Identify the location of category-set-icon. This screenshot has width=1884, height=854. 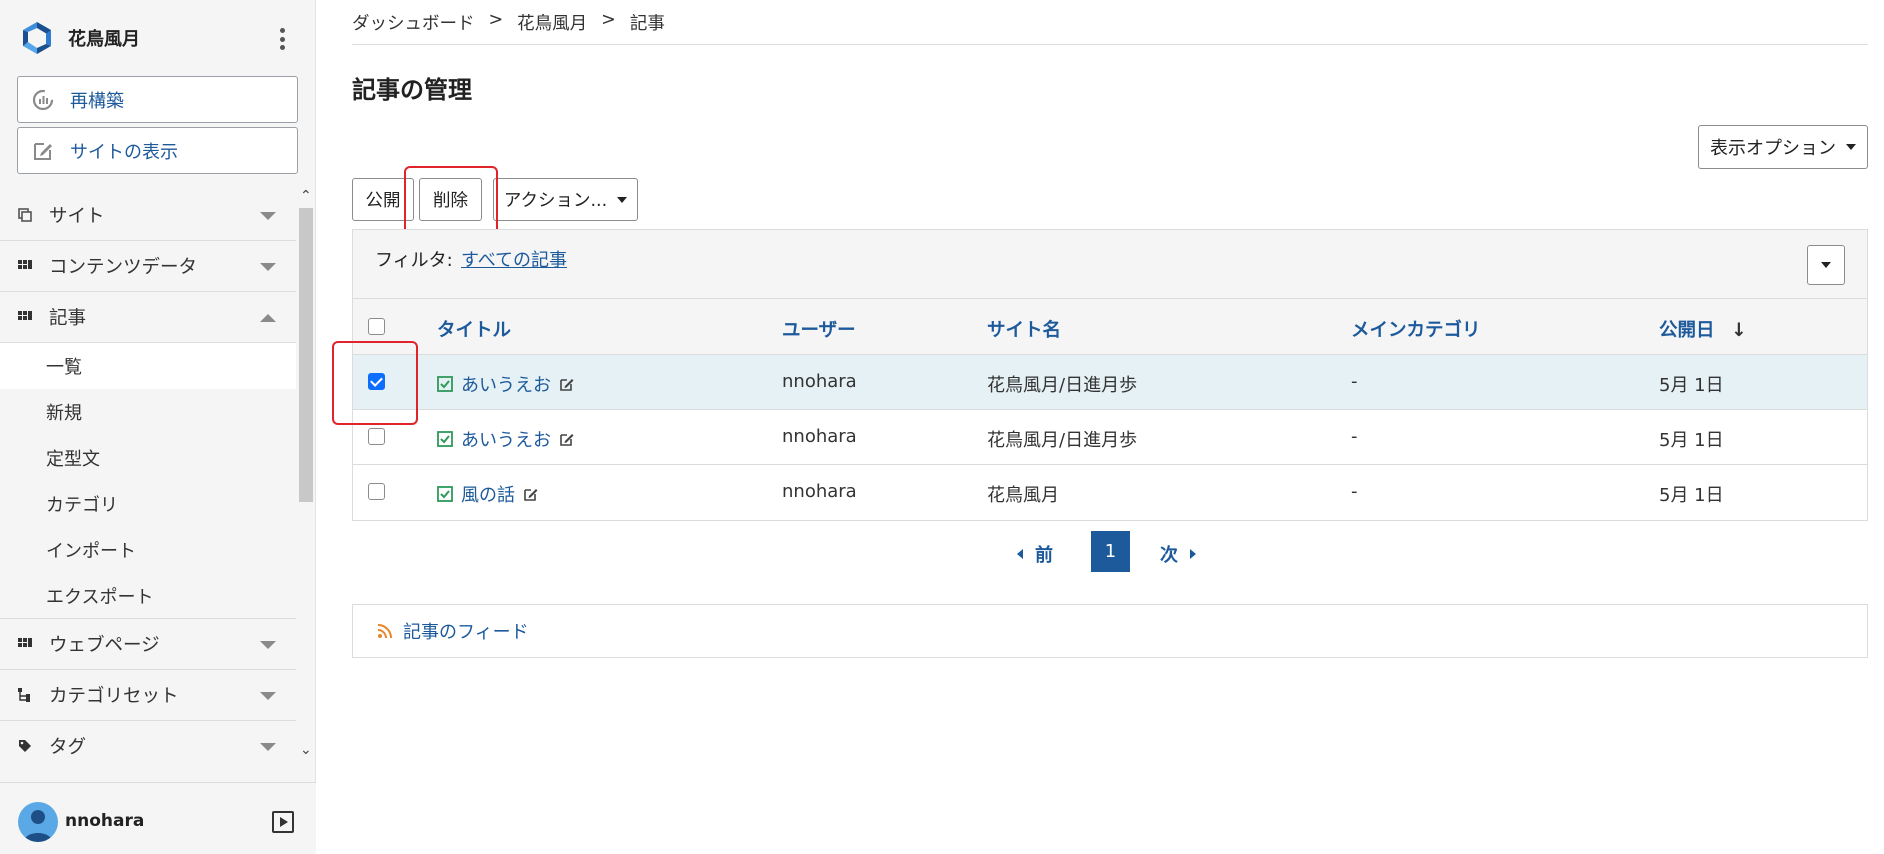
(25, 695).